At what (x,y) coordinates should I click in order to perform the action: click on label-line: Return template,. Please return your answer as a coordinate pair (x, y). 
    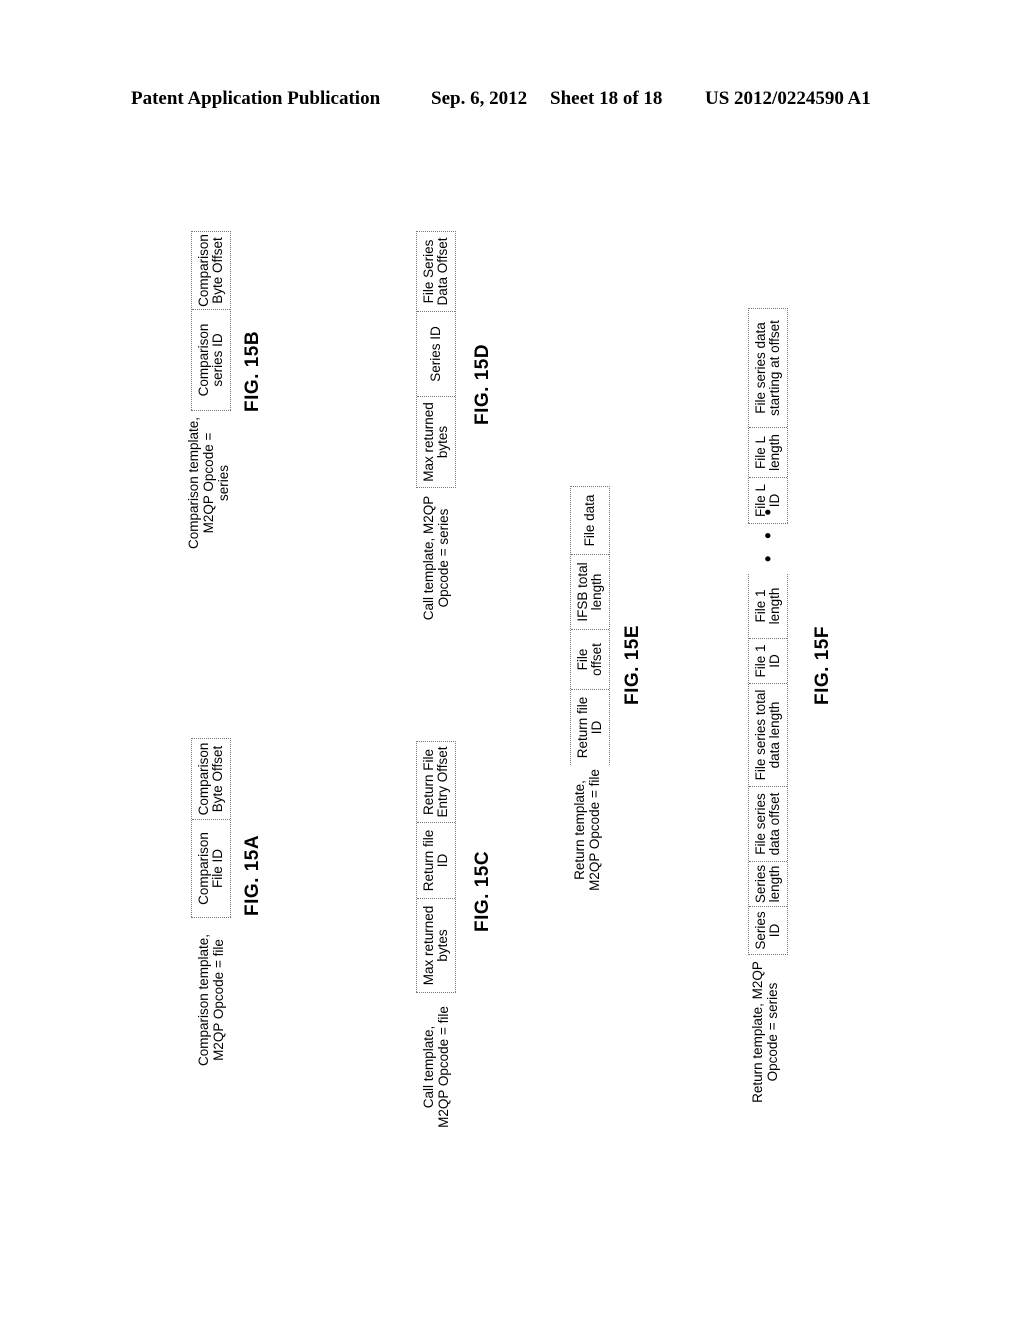
    Looking at the image, I should click on (579, 830).